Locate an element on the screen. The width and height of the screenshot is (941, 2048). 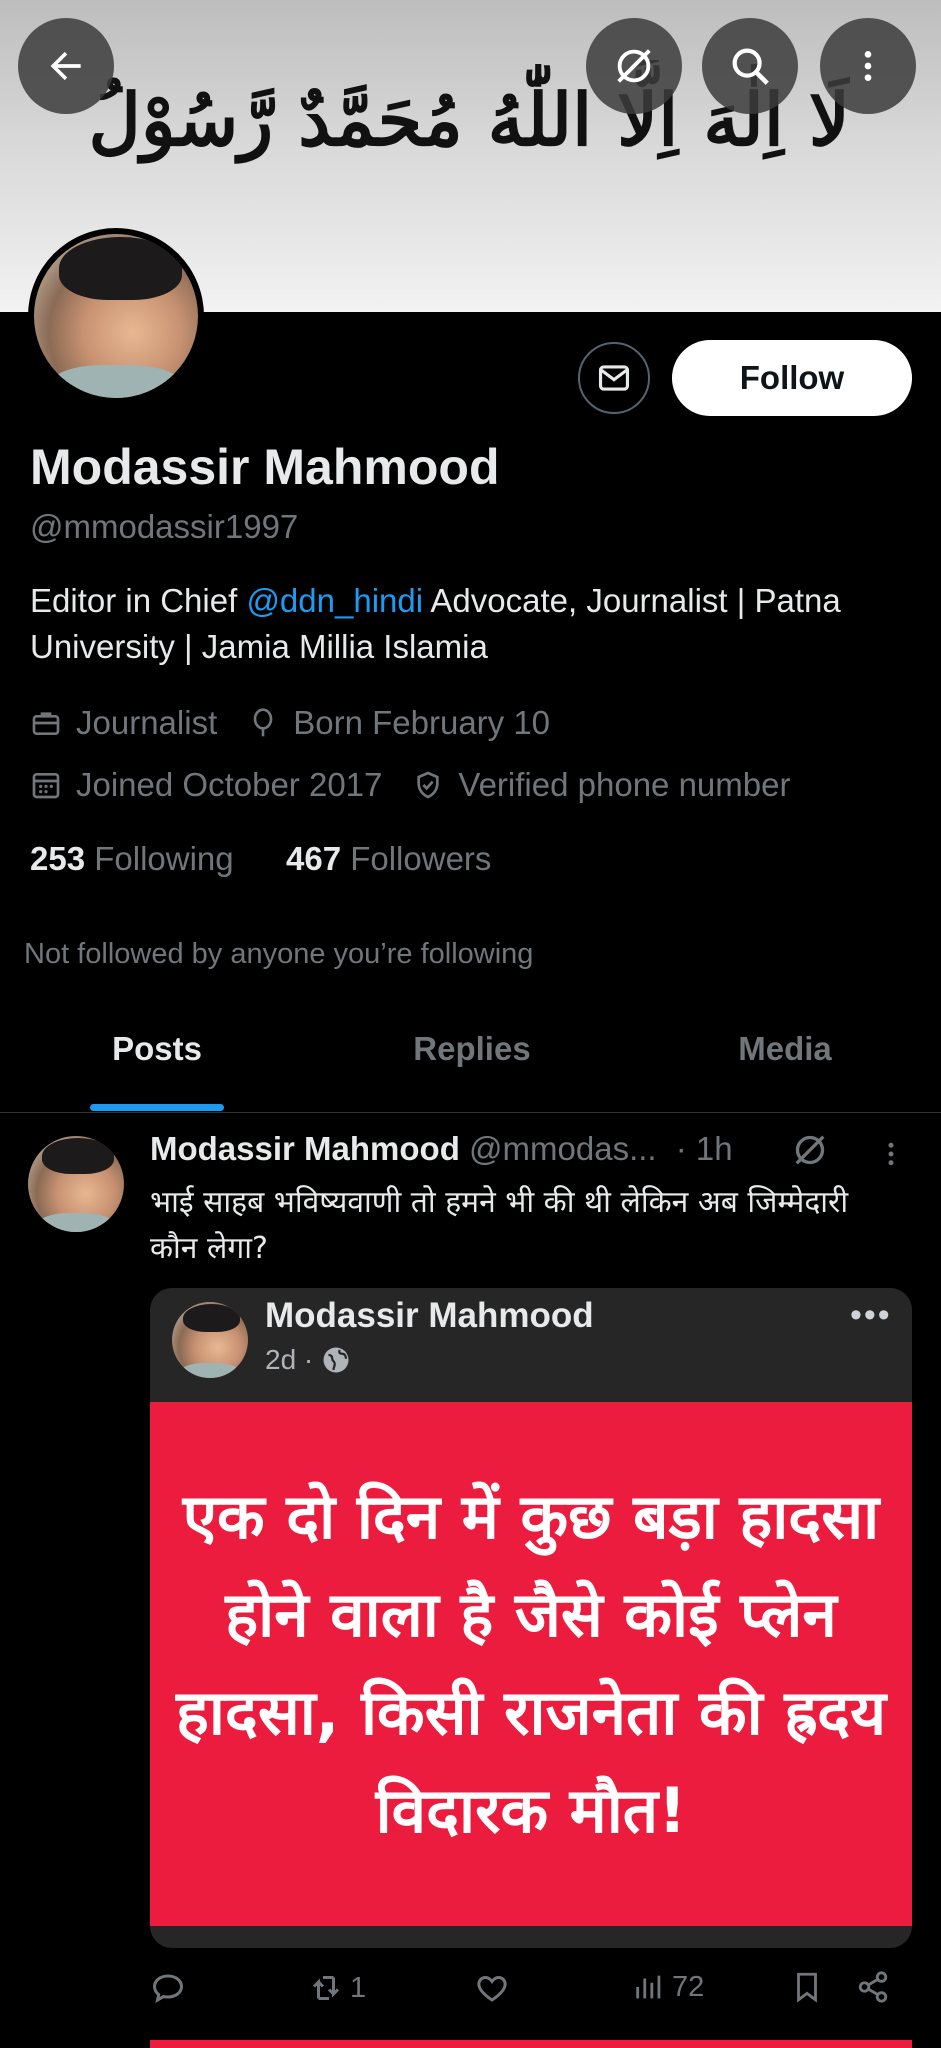
follow-button: Follow is located at coordinates (792, 378).